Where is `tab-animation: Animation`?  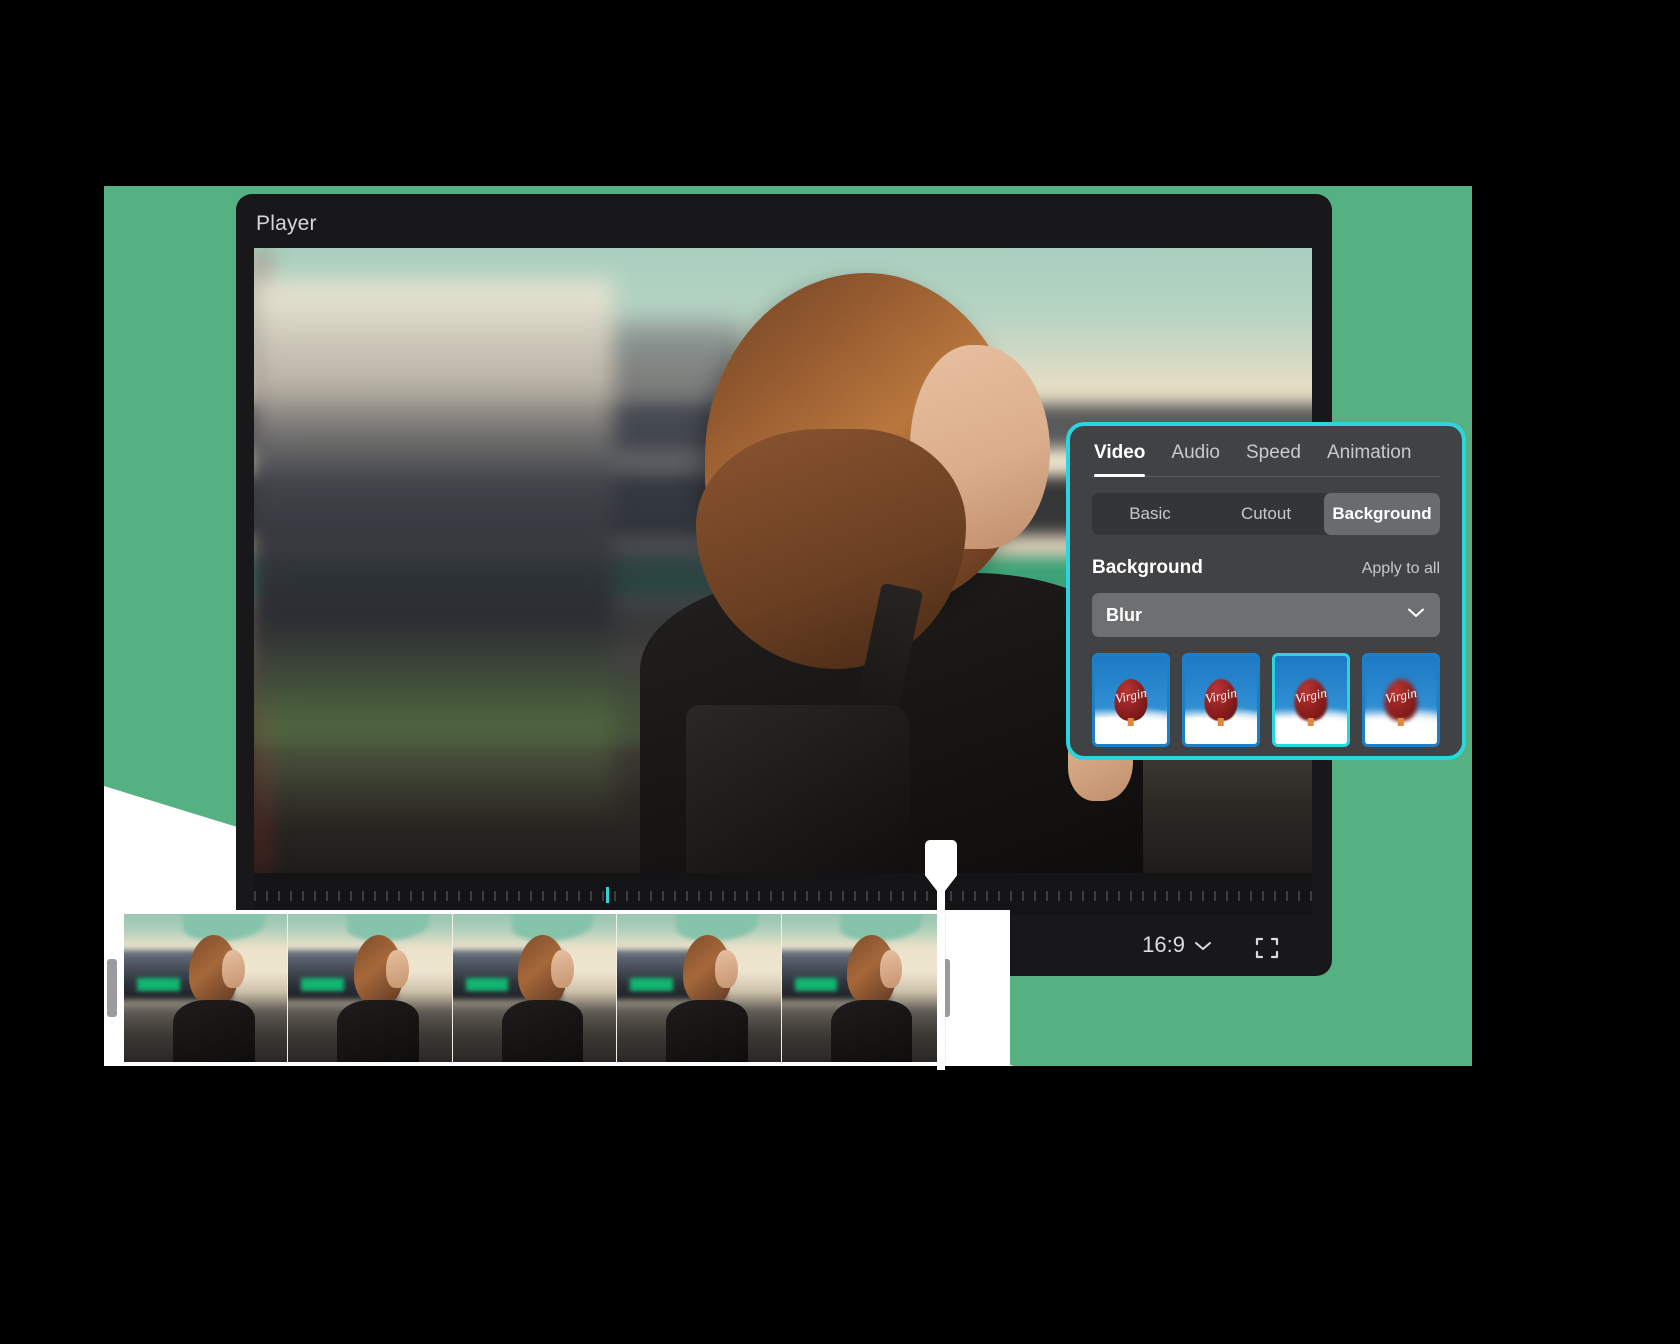
tab-animation: Animation is located at coordinates (1369, 459).